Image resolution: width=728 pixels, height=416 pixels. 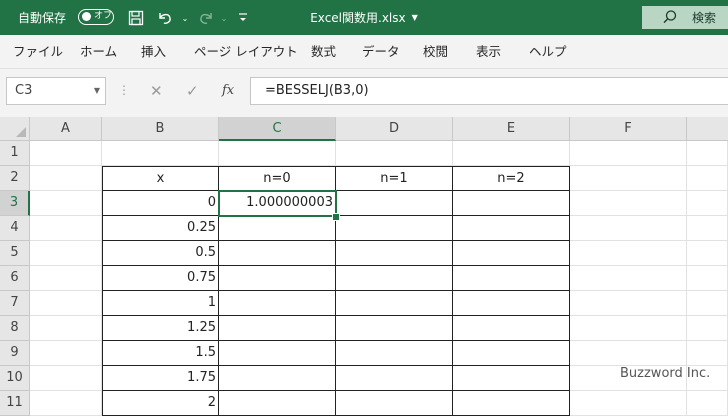 What do you see at coordinates (160, 228) in the screenshot?
I see `cell-b4: 0.25` at bounding box center [160, 228].